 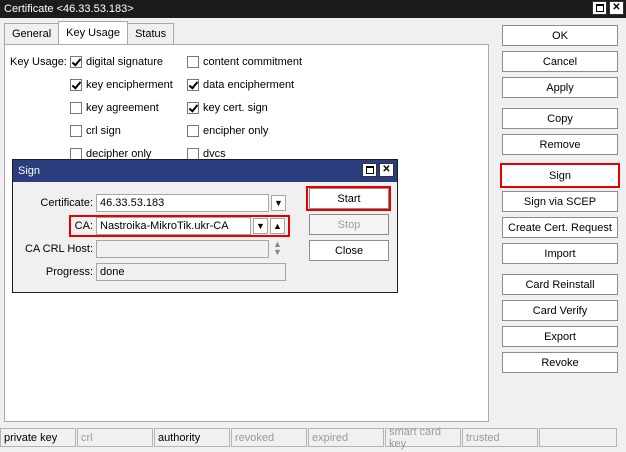 What do you see at coordinates (205, 171) in the screenshot?
I see `sign-dialog-titlebar: Sign ✕` at bounding box center [205, 171].